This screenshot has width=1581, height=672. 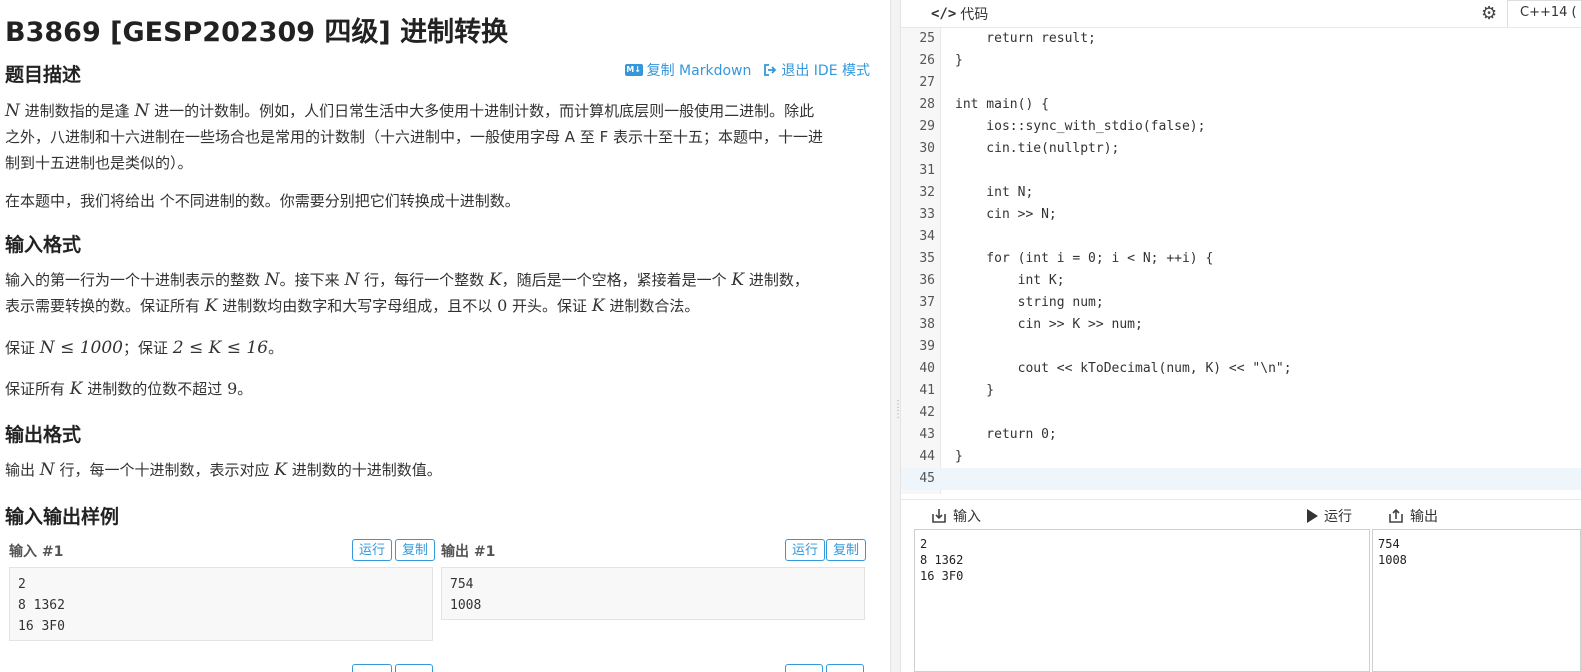 I want to click on code-line: 27, so click(x=1241, y=83).